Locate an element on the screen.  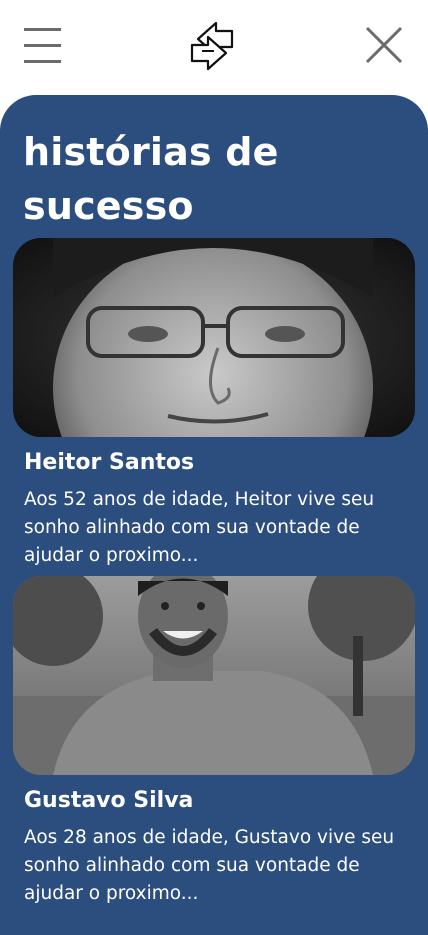
close-icon is located at coordinates (384, 45).